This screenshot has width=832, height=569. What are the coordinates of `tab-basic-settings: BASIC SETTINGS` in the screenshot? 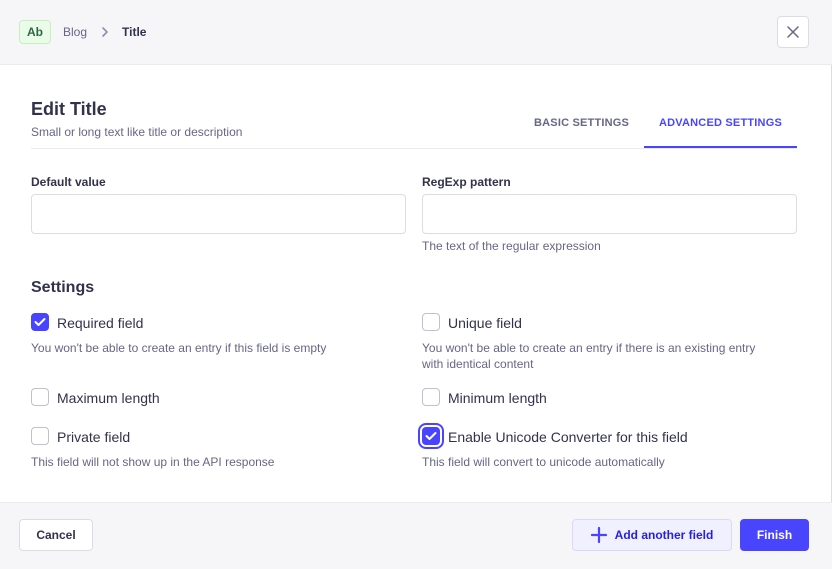 It's located at (581, 123).